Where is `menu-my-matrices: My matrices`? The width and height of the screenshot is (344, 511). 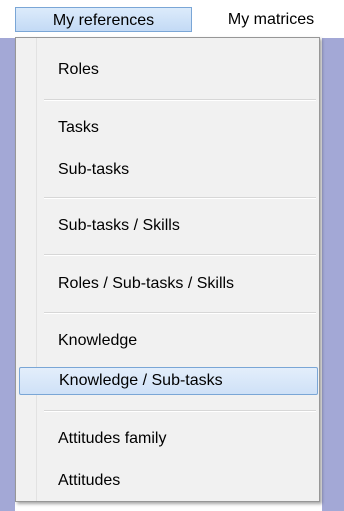
menu-my-matrices: My matrices is located at coordinates (271, 19).